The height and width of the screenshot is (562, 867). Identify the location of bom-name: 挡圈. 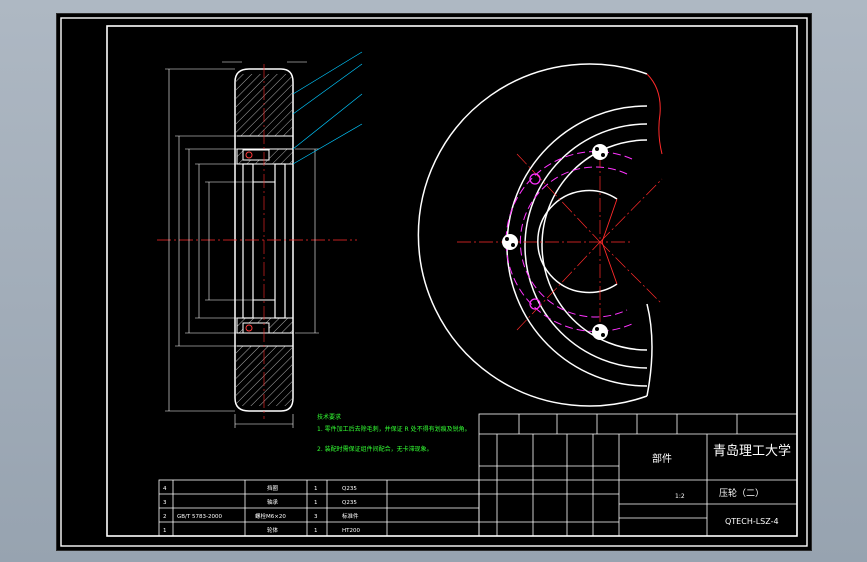
(273, 488).